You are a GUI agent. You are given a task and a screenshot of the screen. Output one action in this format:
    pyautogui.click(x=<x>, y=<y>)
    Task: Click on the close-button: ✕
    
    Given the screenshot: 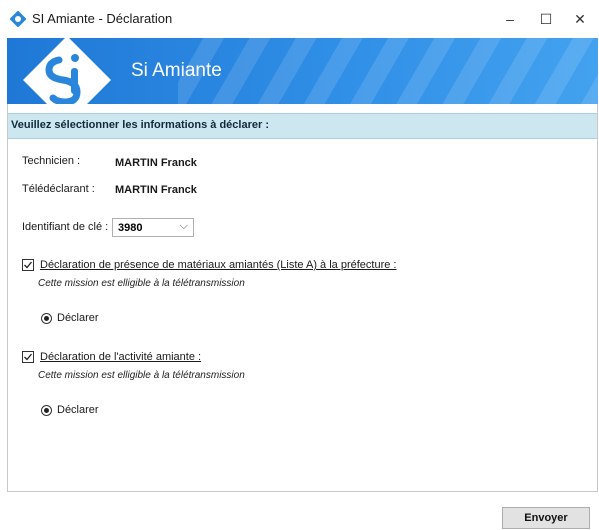 What is the action you would take?
    pyautogui.click(x=579, y=19)
    